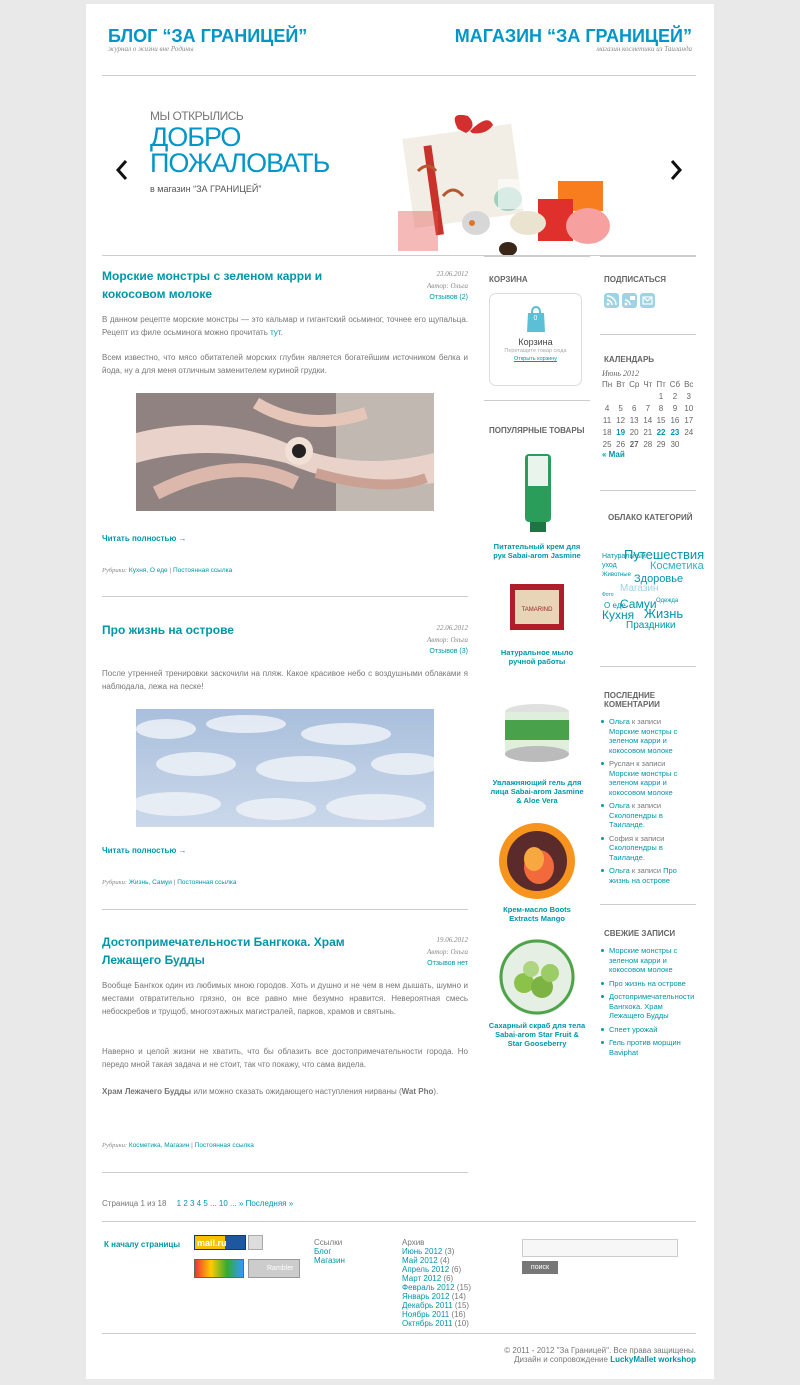 The image size is (800, 1385). What do you see at coordinates (425, 1296) in the screenshot?
I see `archive-link: Январь 2012` at bounding box center [425, 1296].